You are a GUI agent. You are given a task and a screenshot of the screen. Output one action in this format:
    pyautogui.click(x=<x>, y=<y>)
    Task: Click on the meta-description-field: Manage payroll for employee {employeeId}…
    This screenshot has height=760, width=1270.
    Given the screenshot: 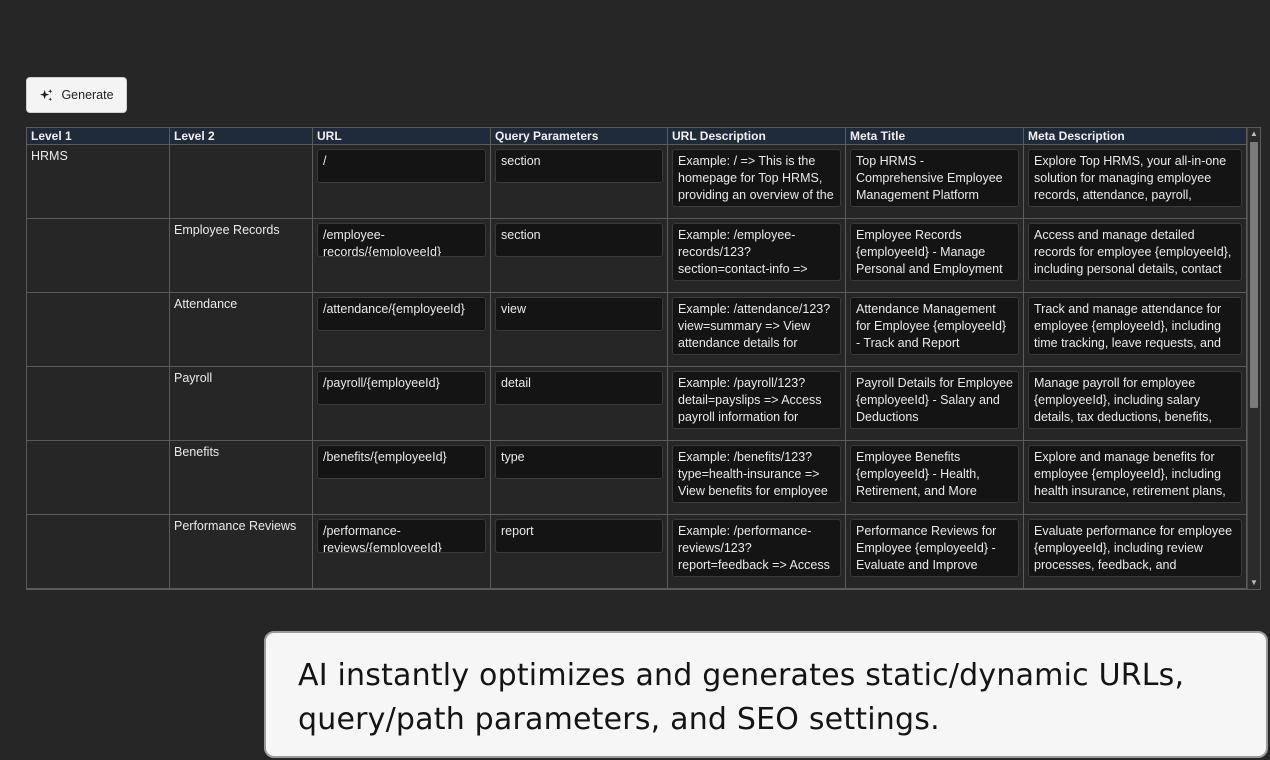 What is the action you would take?
    pyautogui.click(x=1135, y=400)
    